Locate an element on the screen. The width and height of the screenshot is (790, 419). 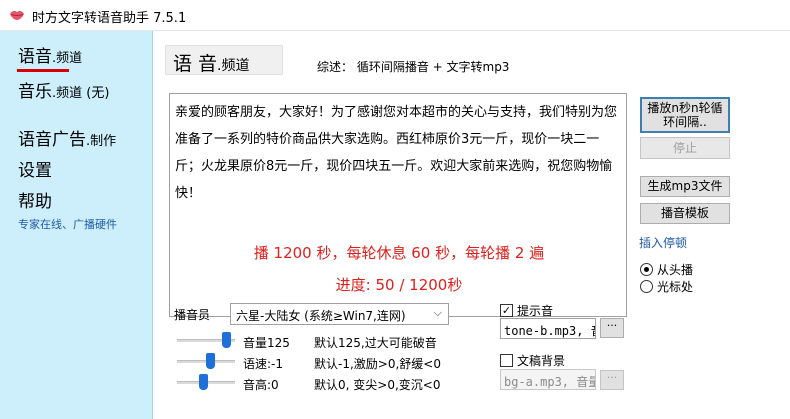
speed-slider is located at coordinates (206, 361).